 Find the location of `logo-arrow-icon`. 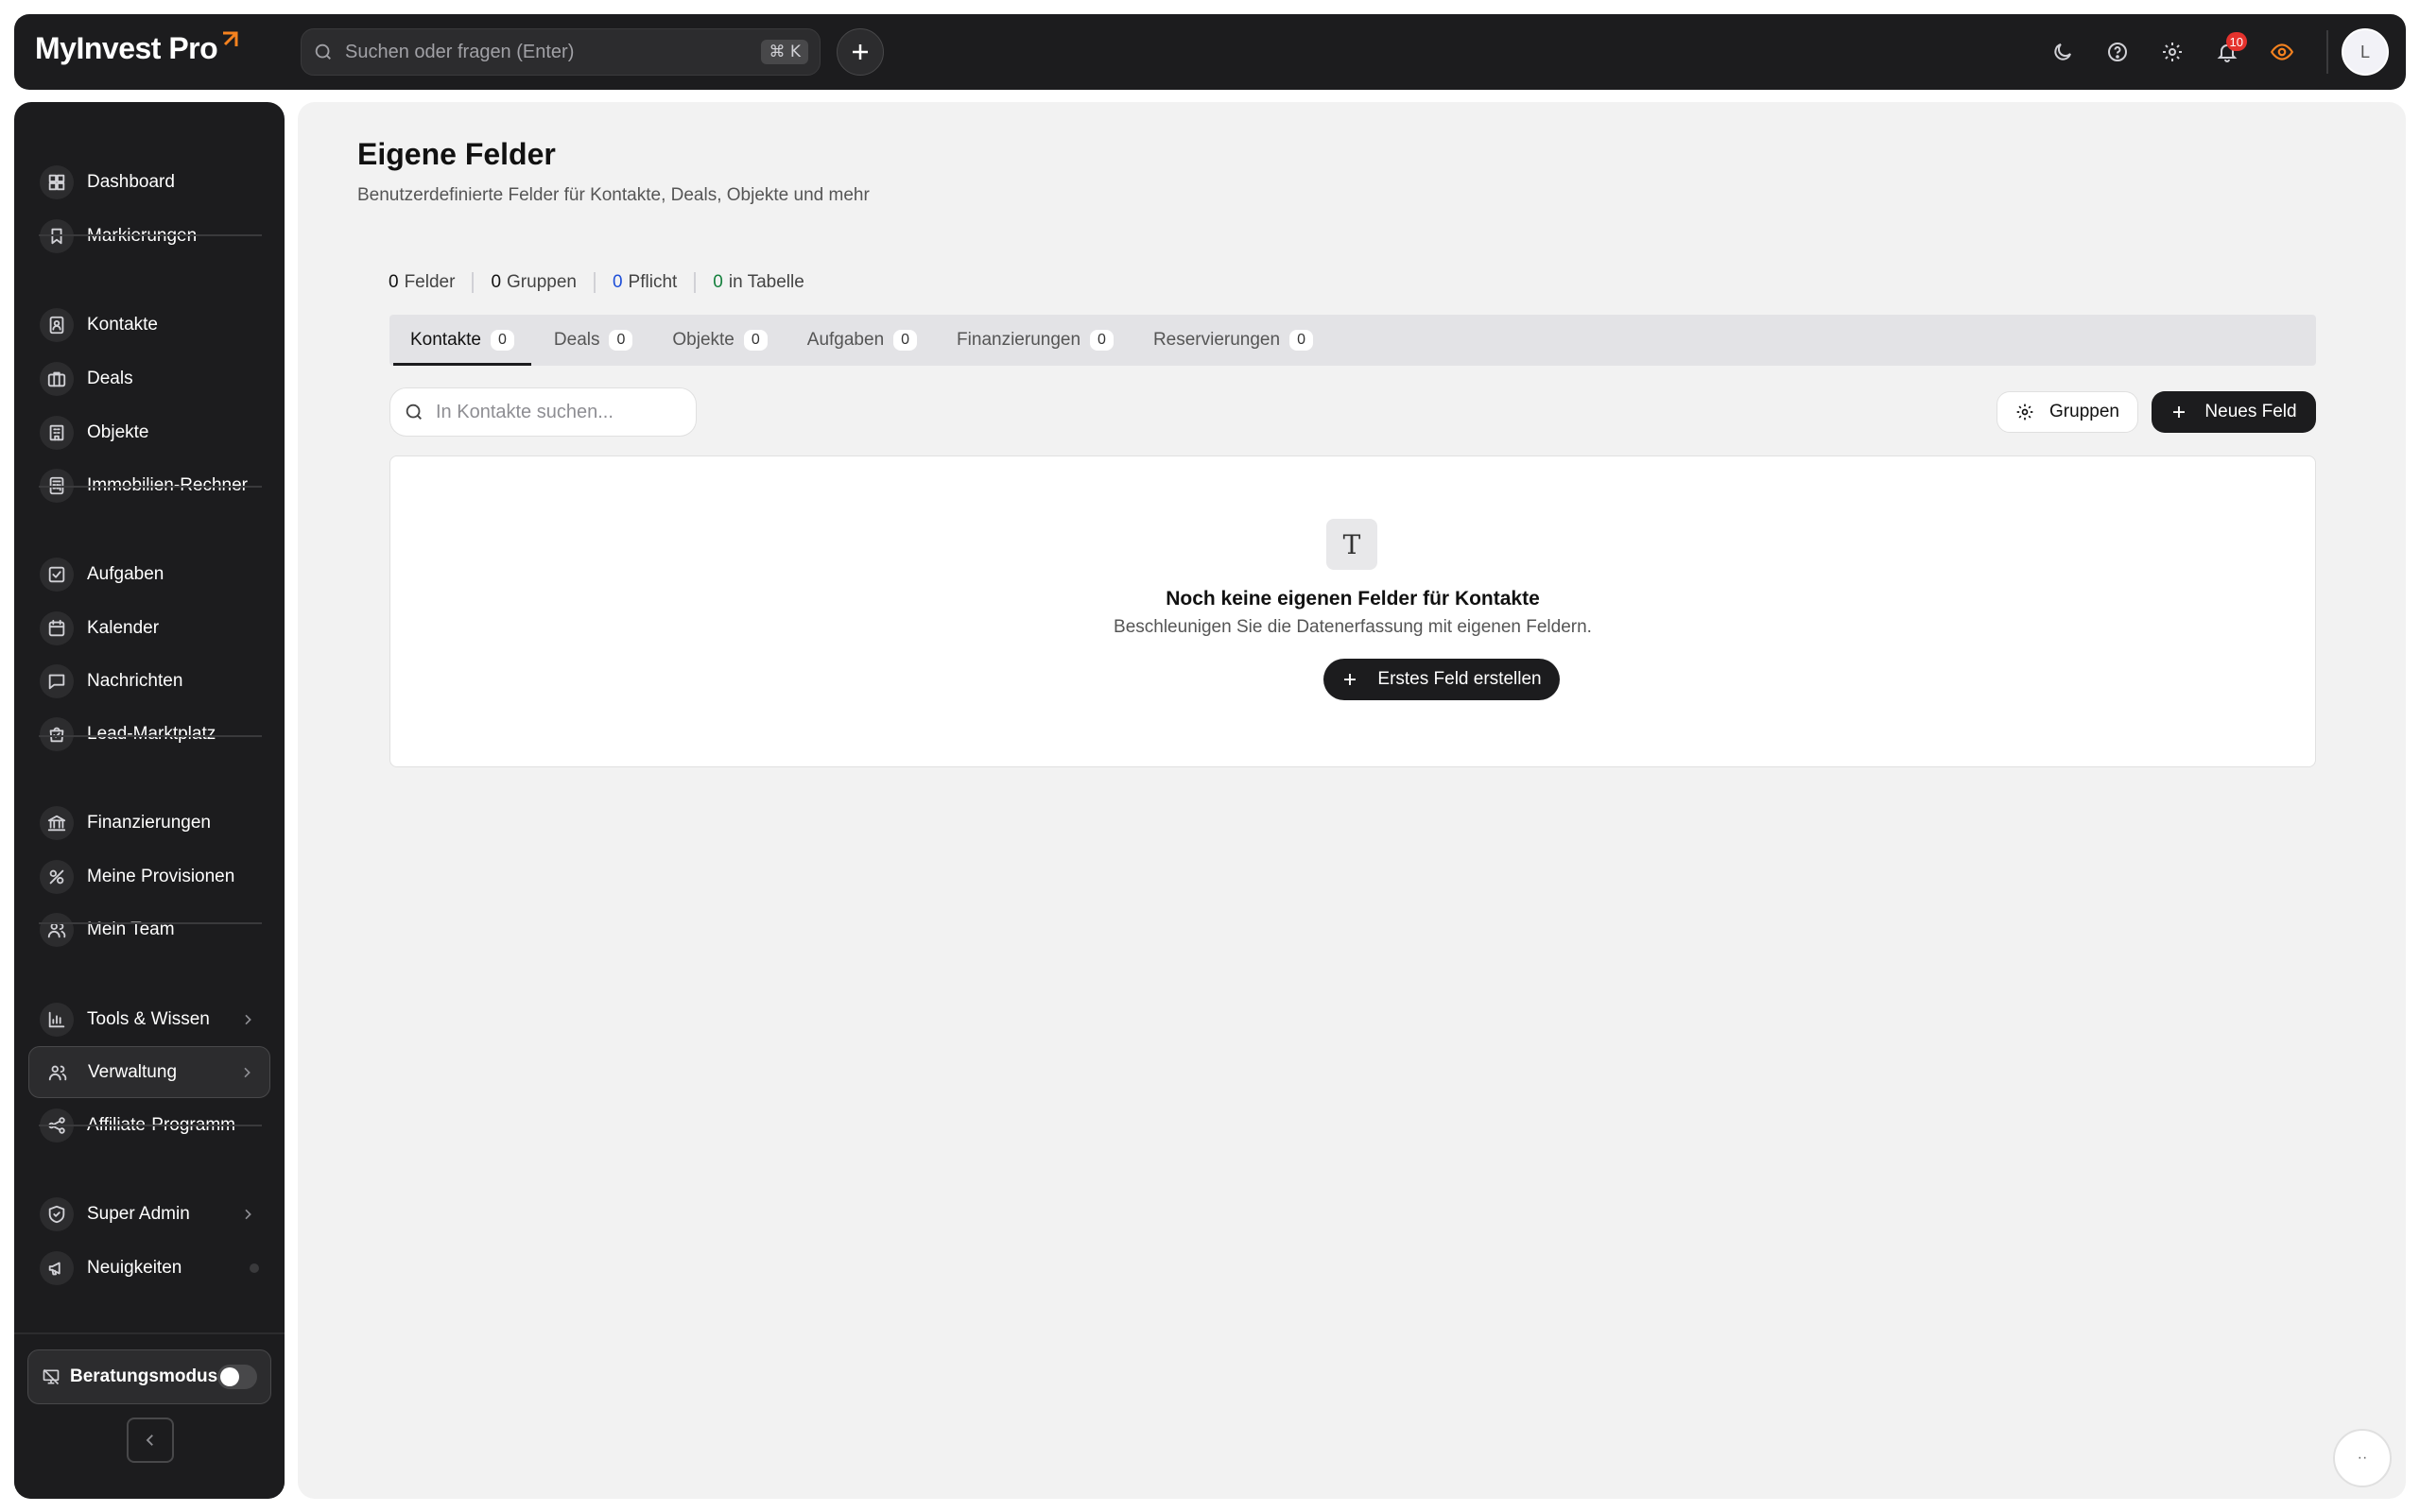

logo-arrow-icon is located at coordinates (230, 38).